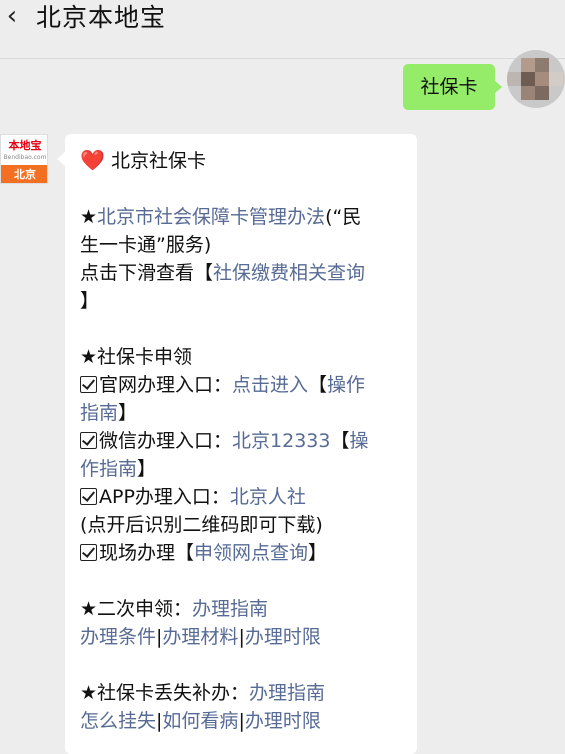  What do you see at coordinates (245, 469) in the screenshot?
I see `apply-row-wechat-cont: 作指南】` at bounding box center [245, 469].